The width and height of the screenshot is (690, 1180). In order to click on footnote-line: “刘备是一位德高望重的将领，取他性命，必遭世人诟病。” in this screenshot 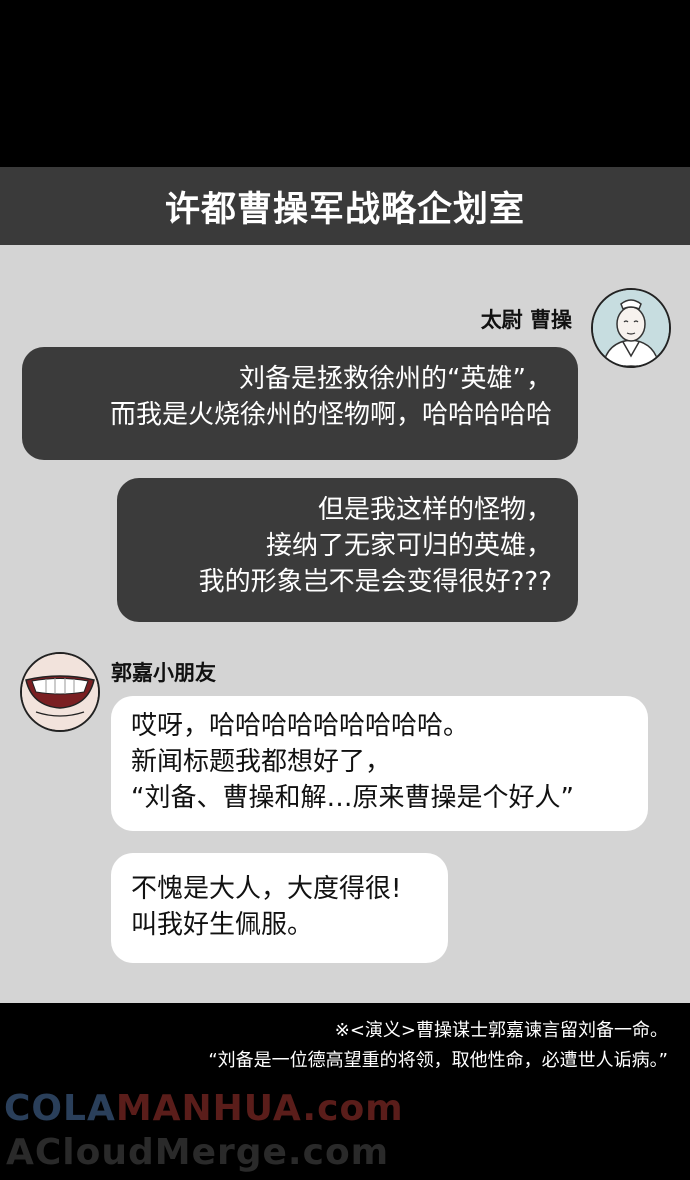, I will do `click(438, 1060)`.